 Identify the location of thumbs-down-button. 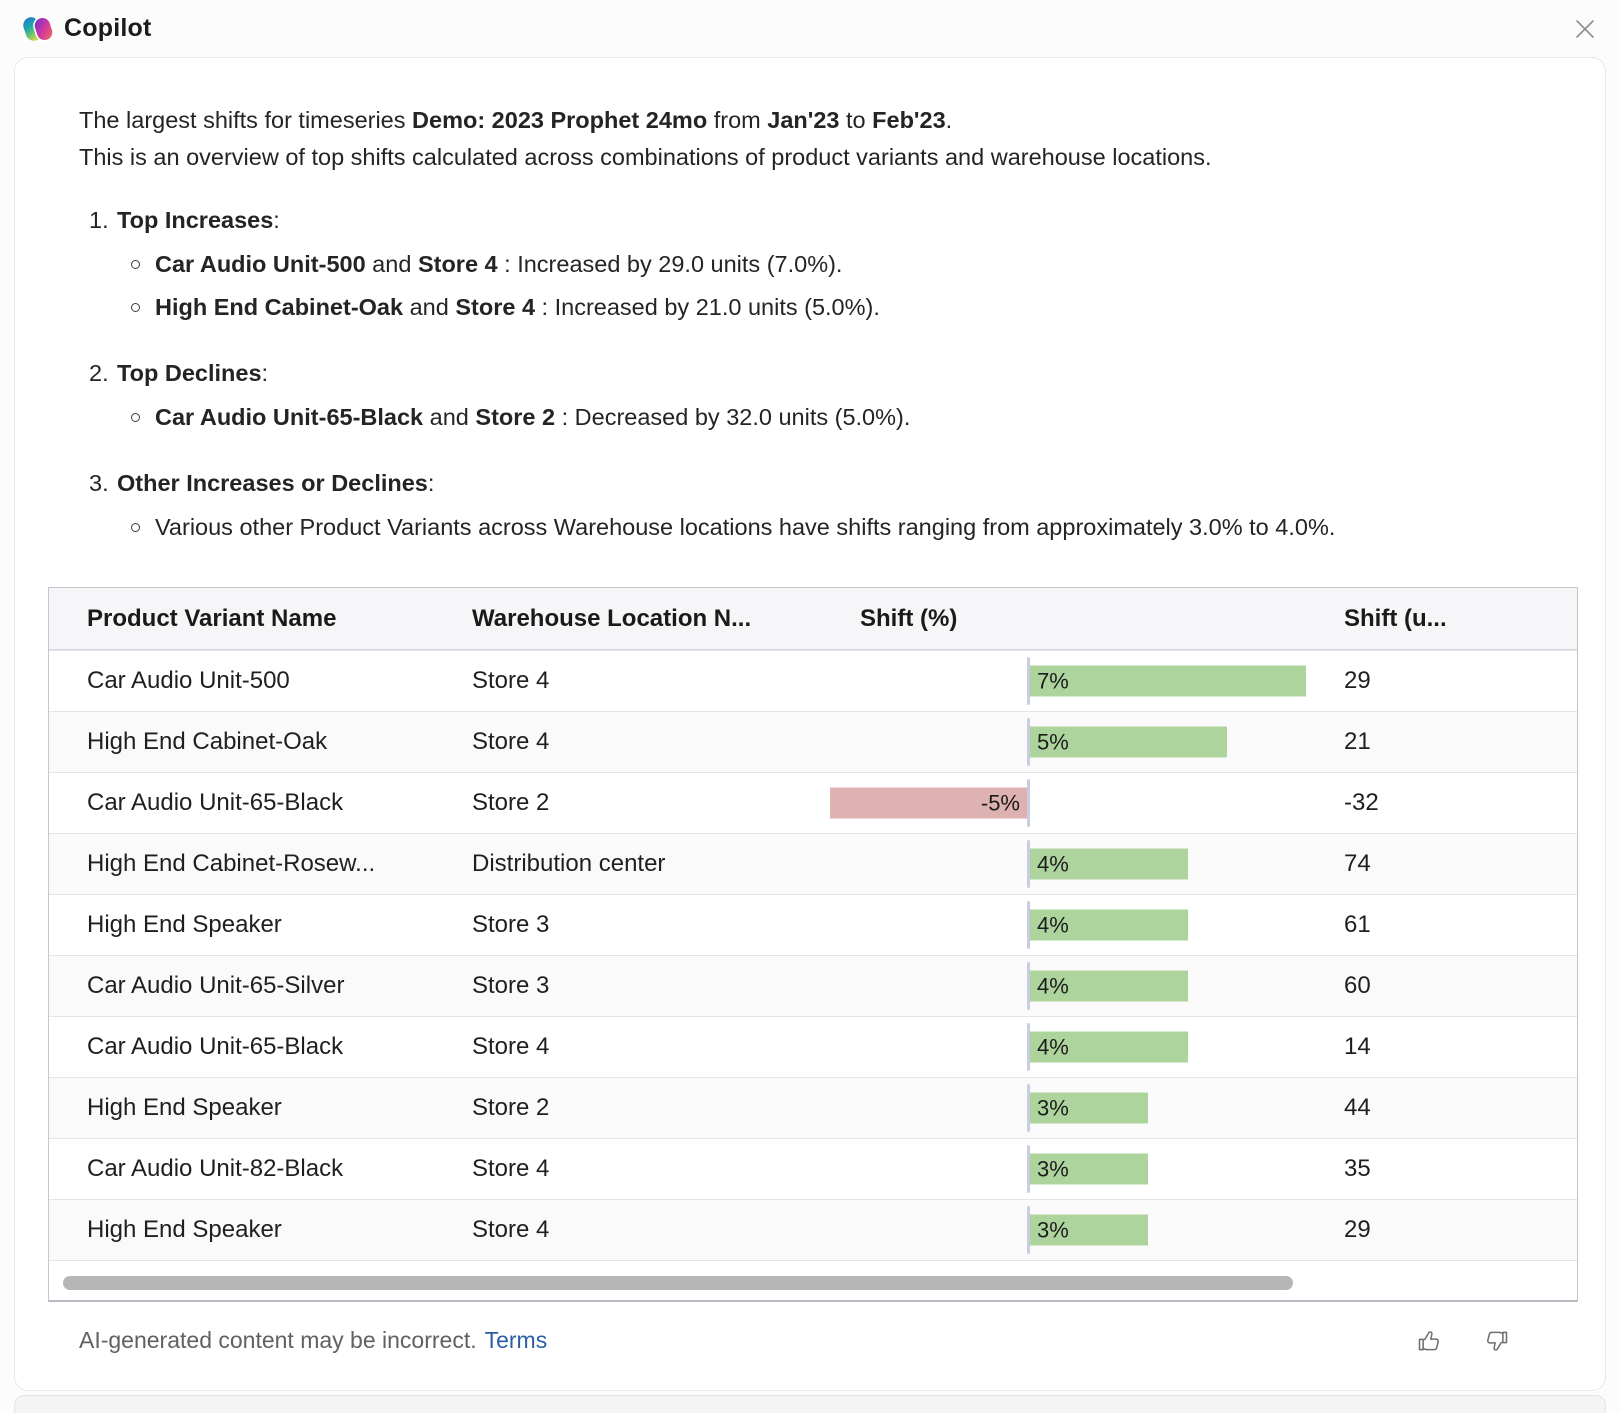
(1496, 1341).